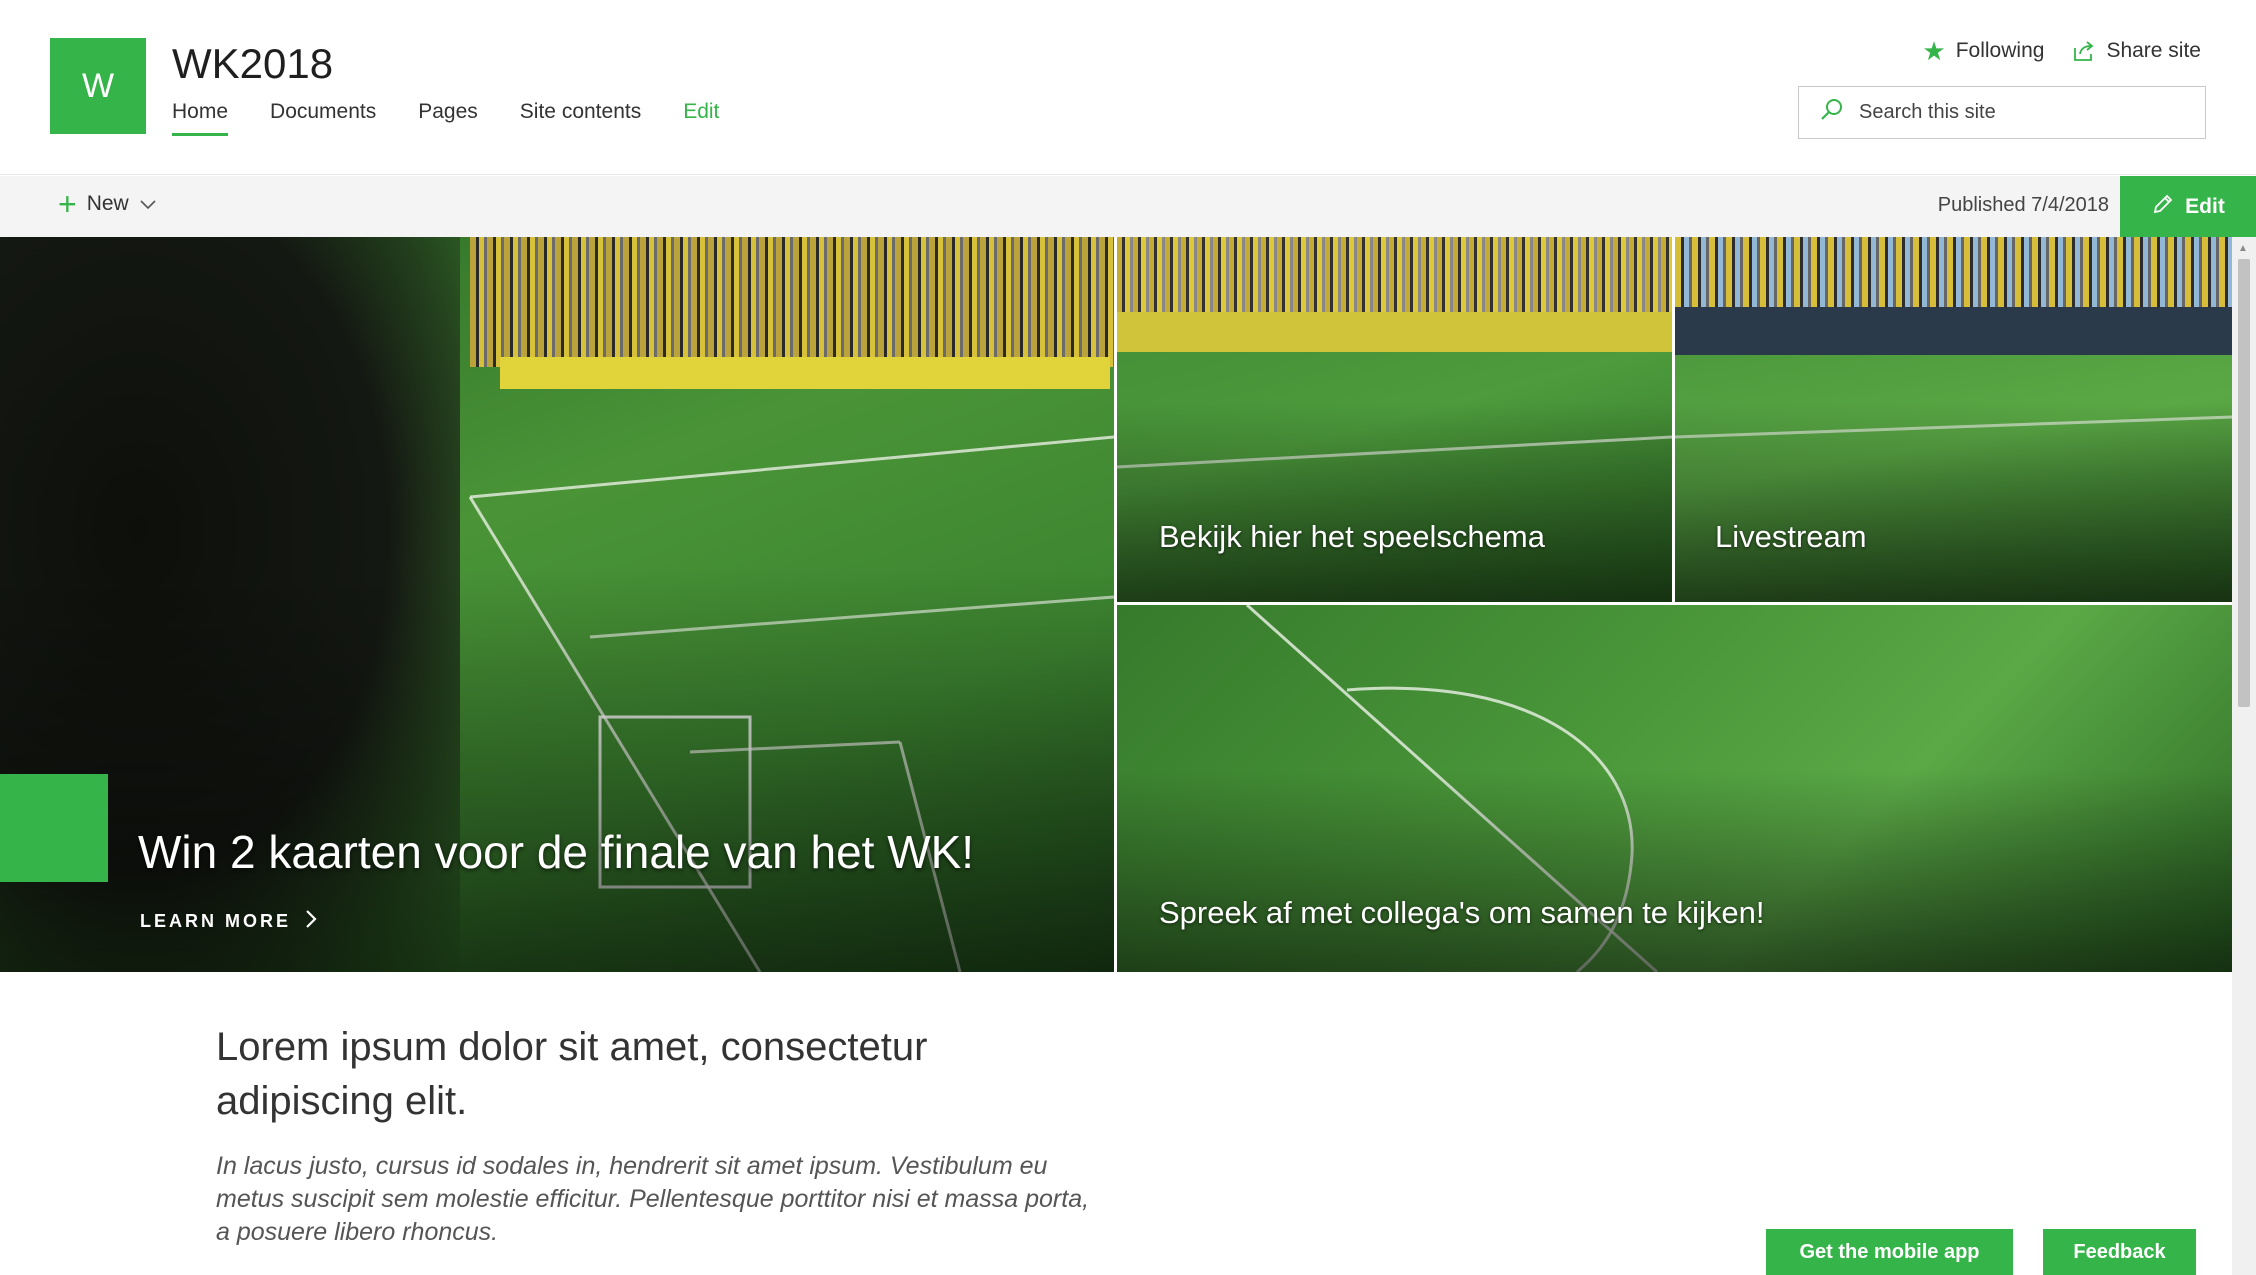 The height and width of the screenshot is (1275, 2256). I want to click on nav-edit-link: Edit, so click(701, 118).